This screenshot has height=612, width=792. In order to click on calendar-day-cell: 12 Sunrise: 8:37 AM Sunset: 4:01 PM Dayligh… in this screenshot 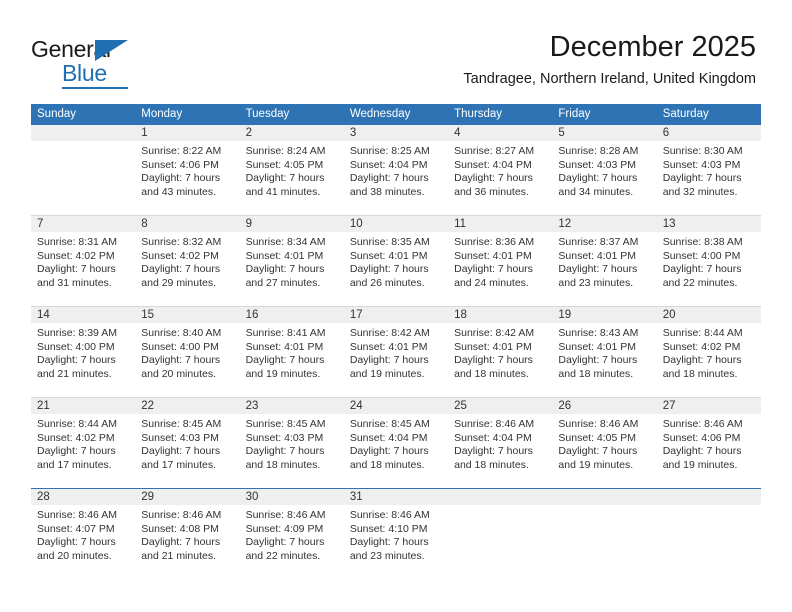, I will do `click(604, 261)`.